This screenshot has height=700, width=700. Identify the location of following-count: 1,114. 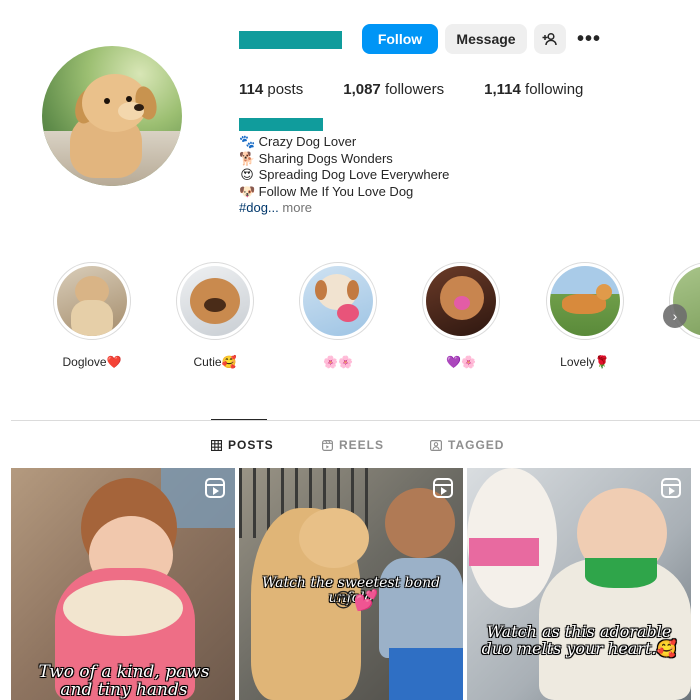
(502, 89).